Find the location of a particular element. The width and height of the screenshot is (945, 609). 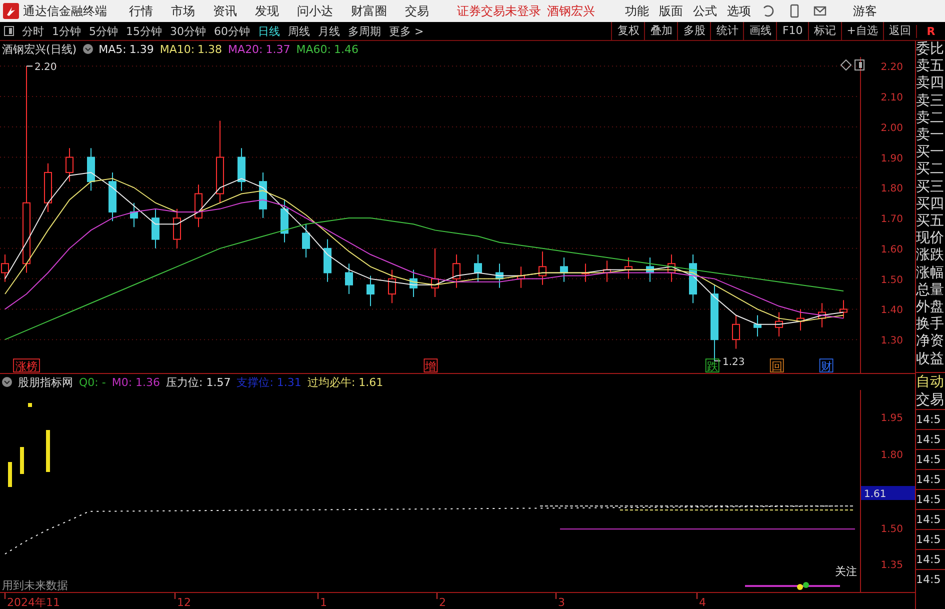

price-tick: 1.40 is located at coordinates (891, 310).